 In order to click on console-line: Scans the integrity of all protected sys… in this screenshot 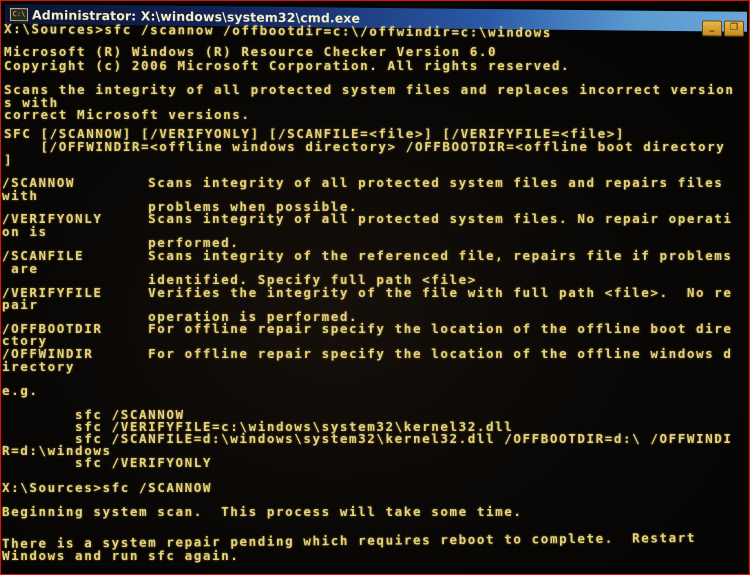, I will do `click(369, 89)`.